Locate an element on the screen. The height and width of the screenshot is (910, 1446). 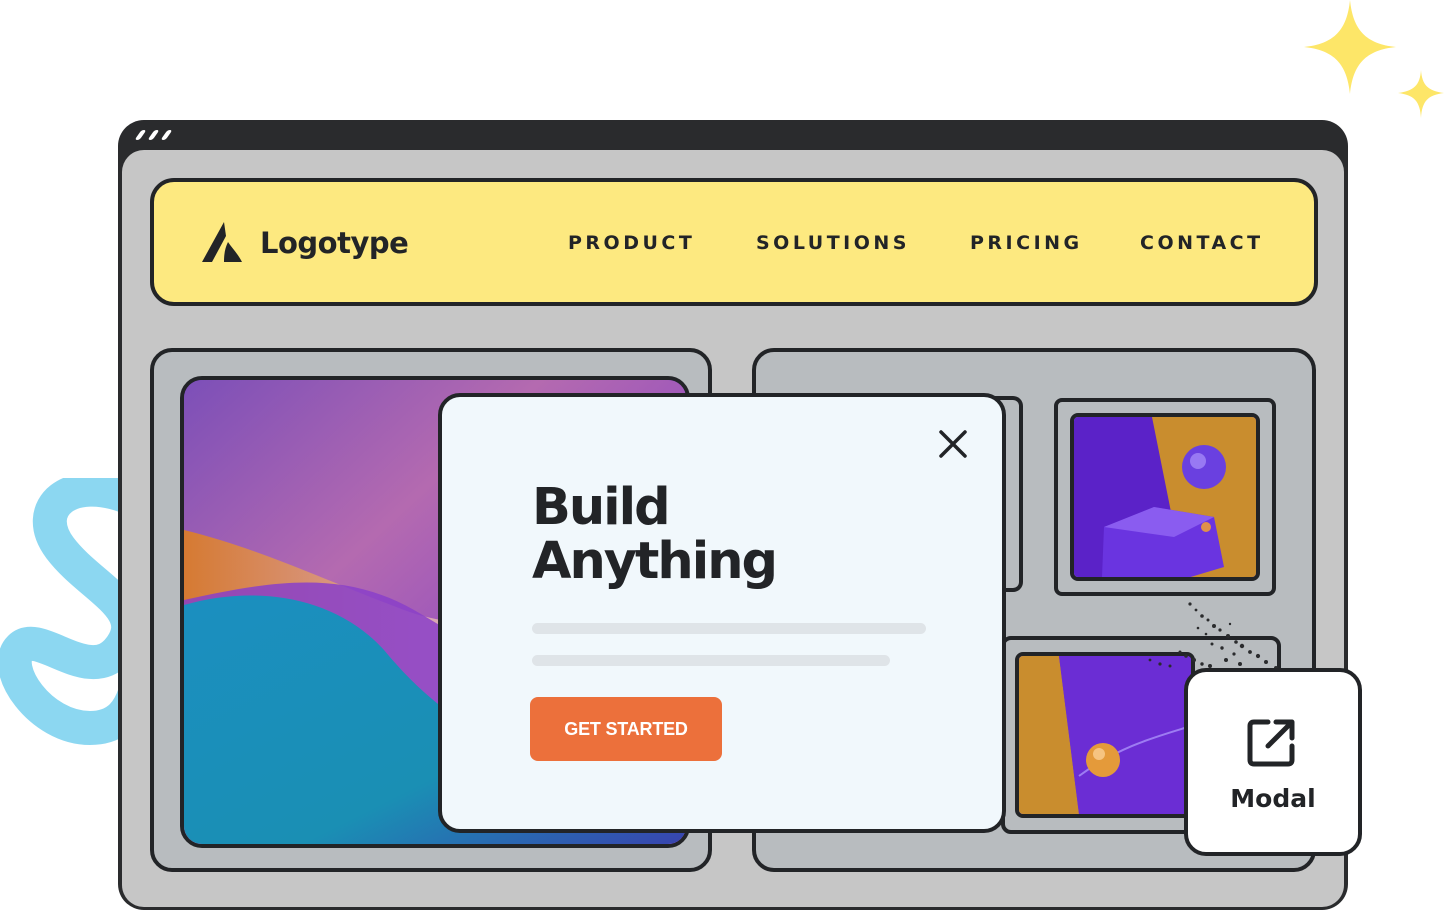
window-dots is located at coordinates (153, 135).